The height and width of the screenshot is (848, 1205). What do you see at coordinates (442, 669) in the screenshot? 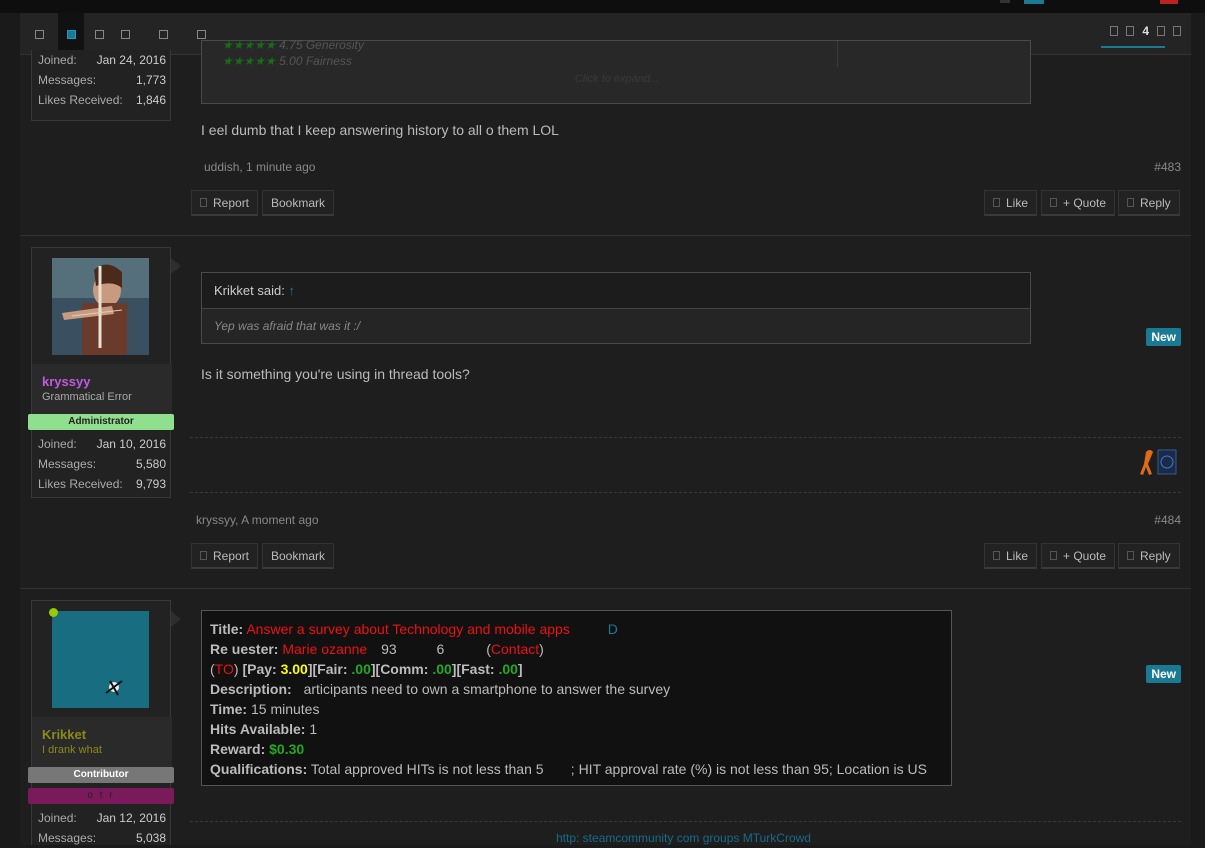
I see `comm-value: .00` at bounding box center [442, 669].